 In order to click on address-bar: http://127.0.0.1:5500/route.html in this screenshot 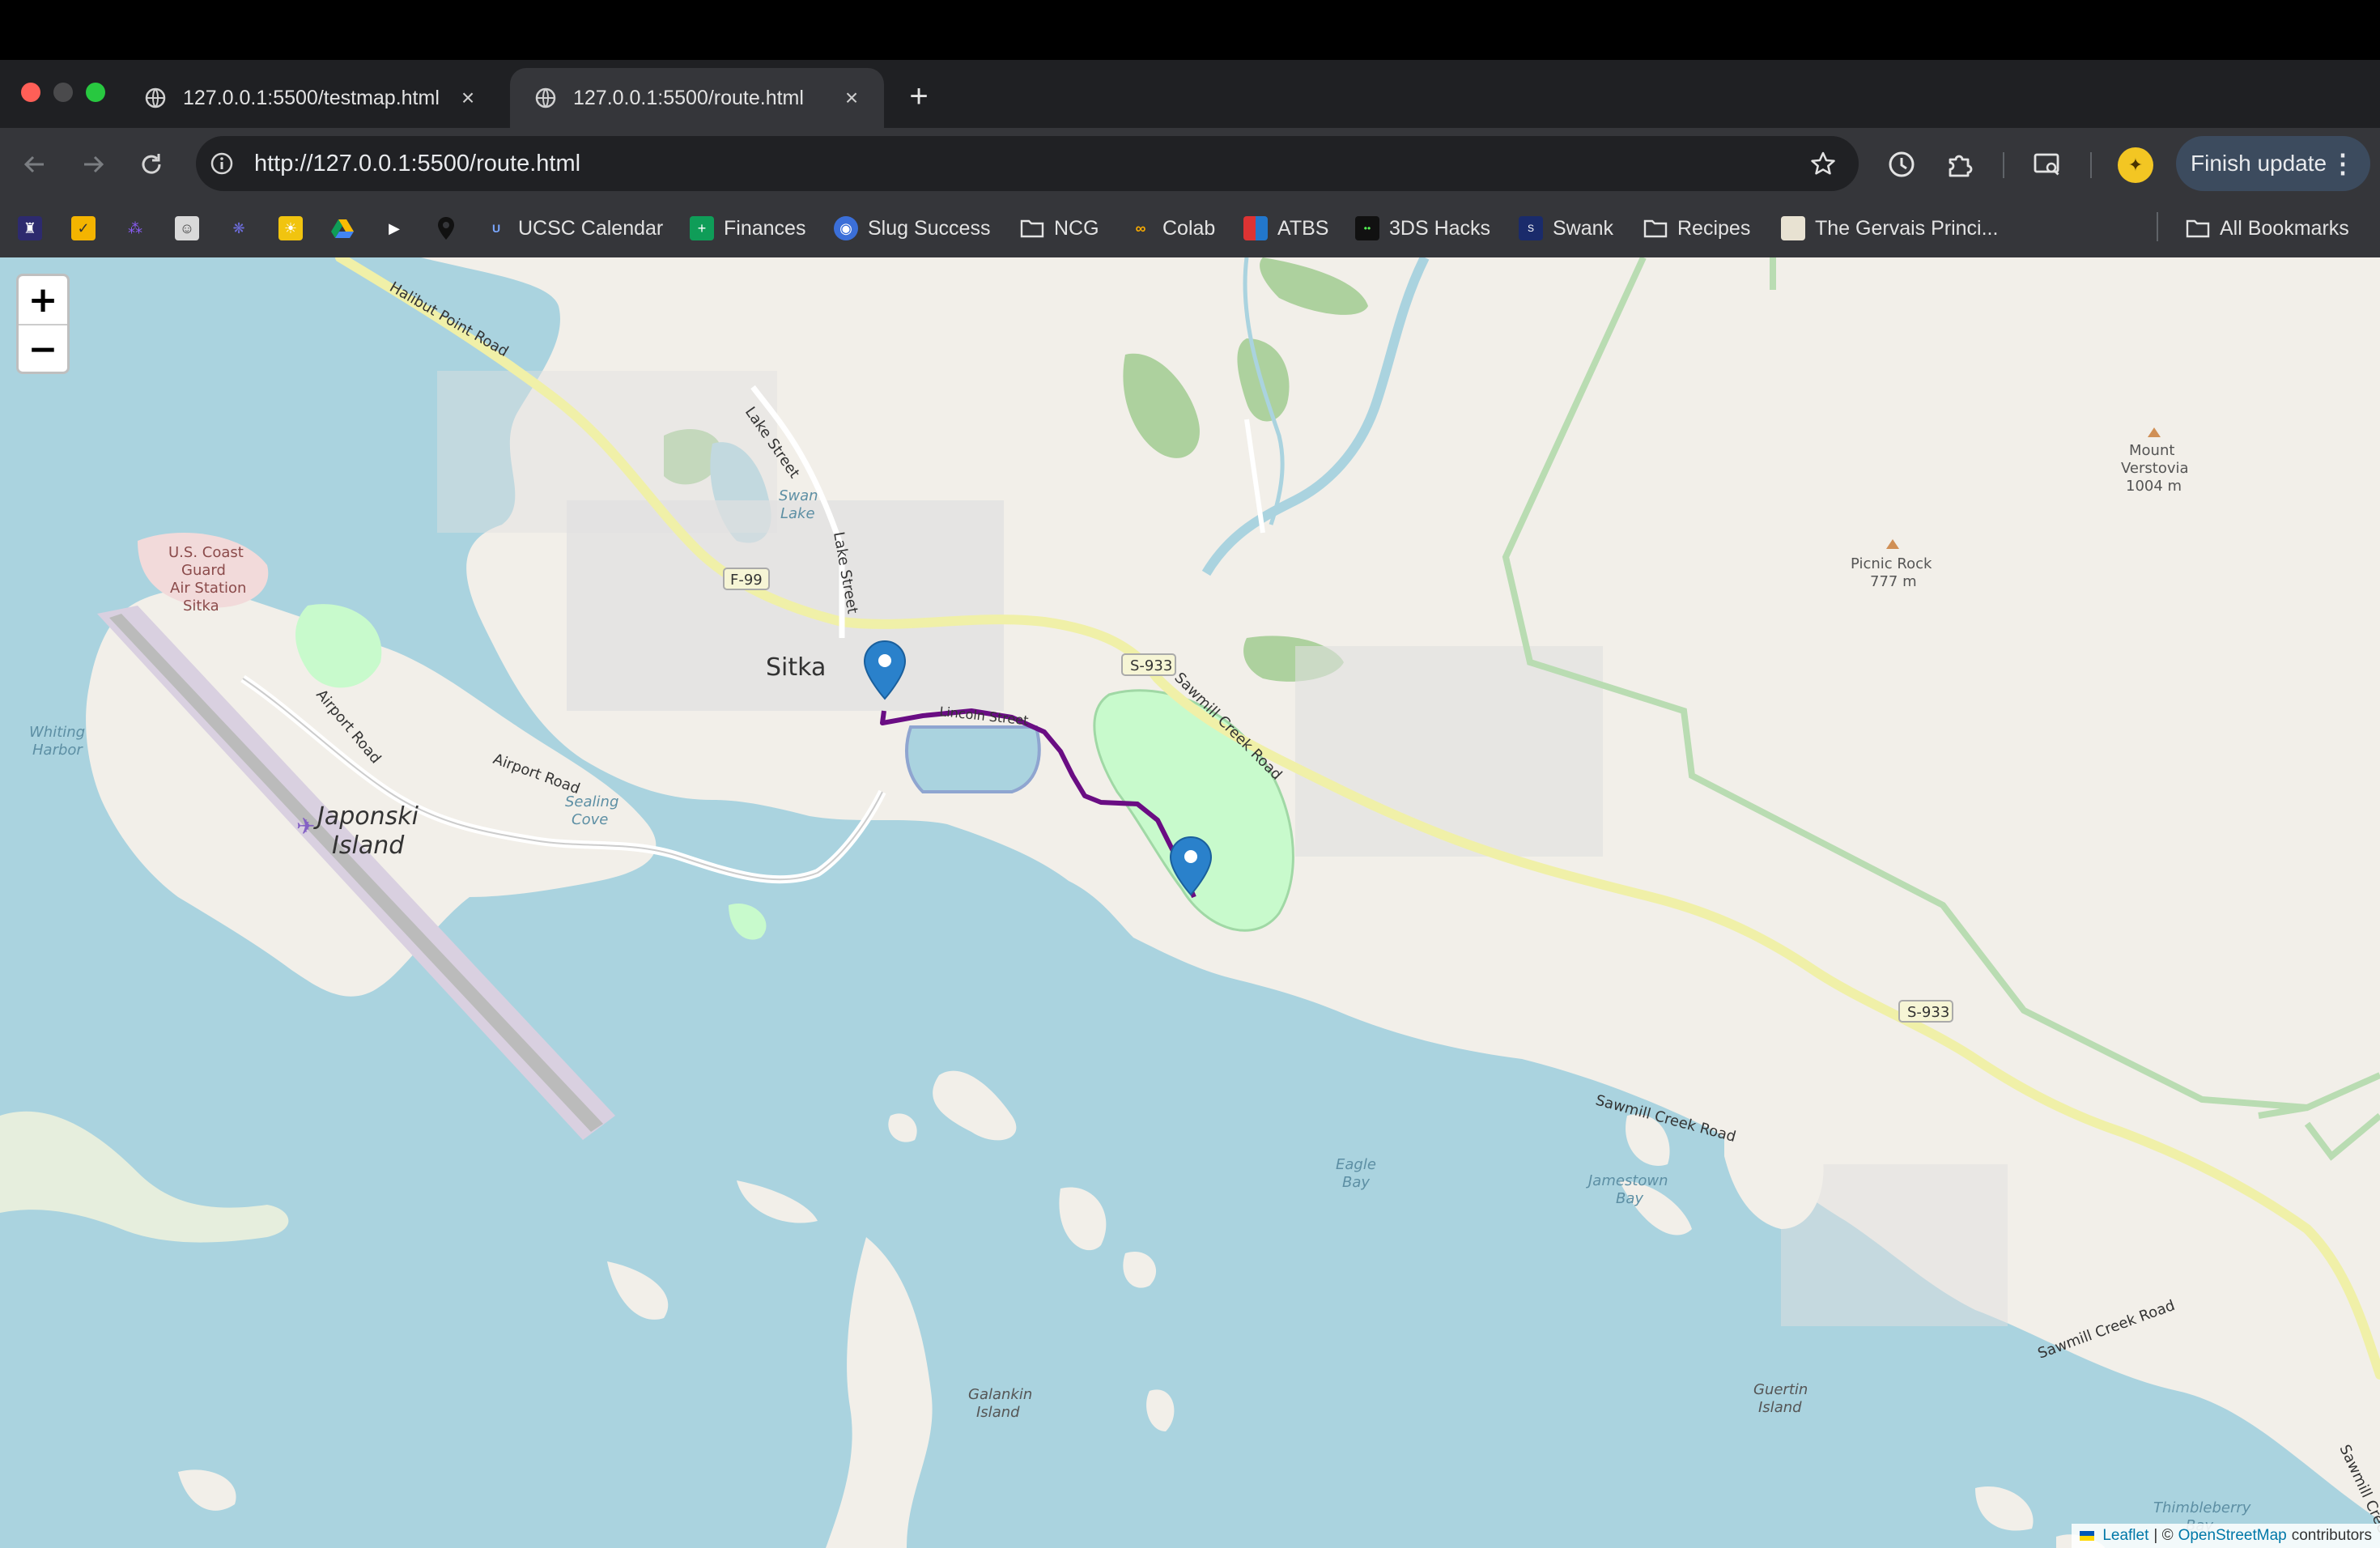, I will do `click(1027, 164)`.